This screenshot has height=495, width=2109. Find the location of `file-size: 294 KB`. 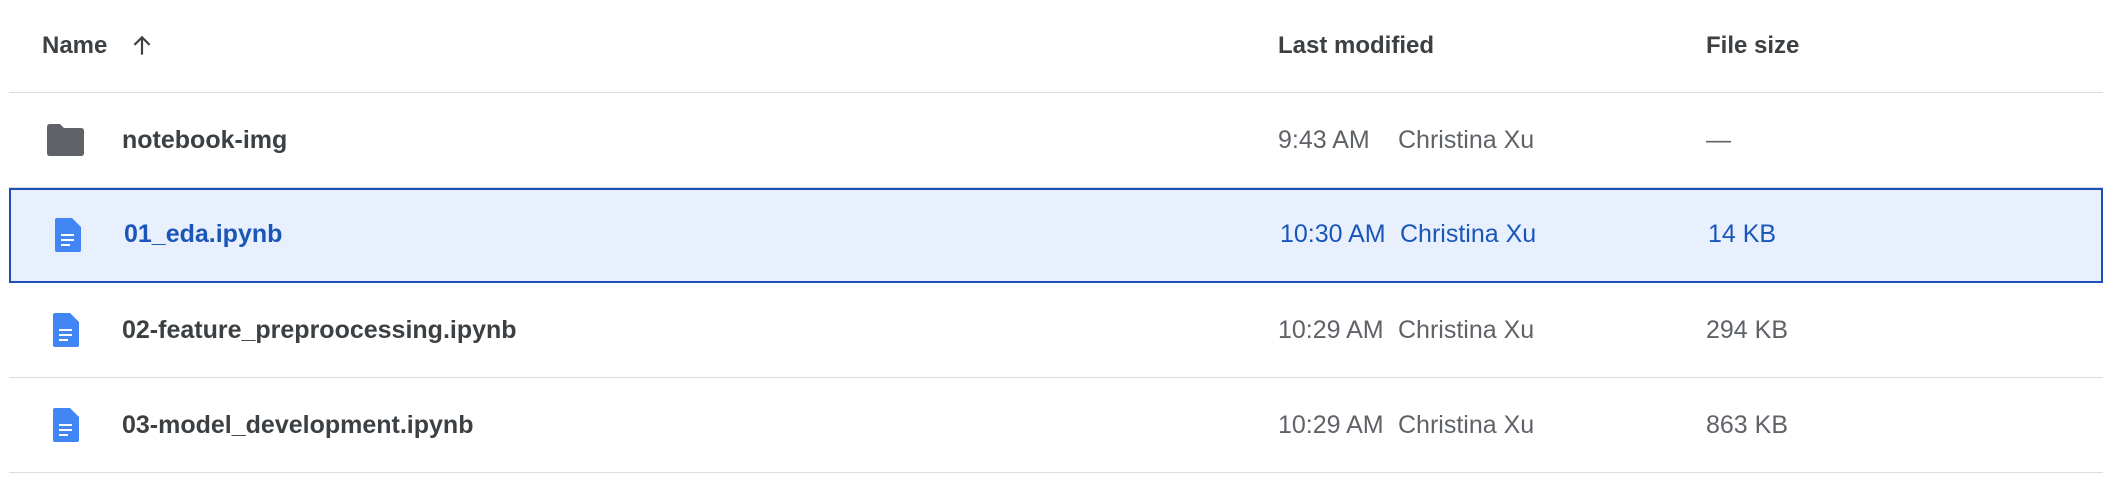

file-size: 294 KB is located at coordinates (1747, 329).